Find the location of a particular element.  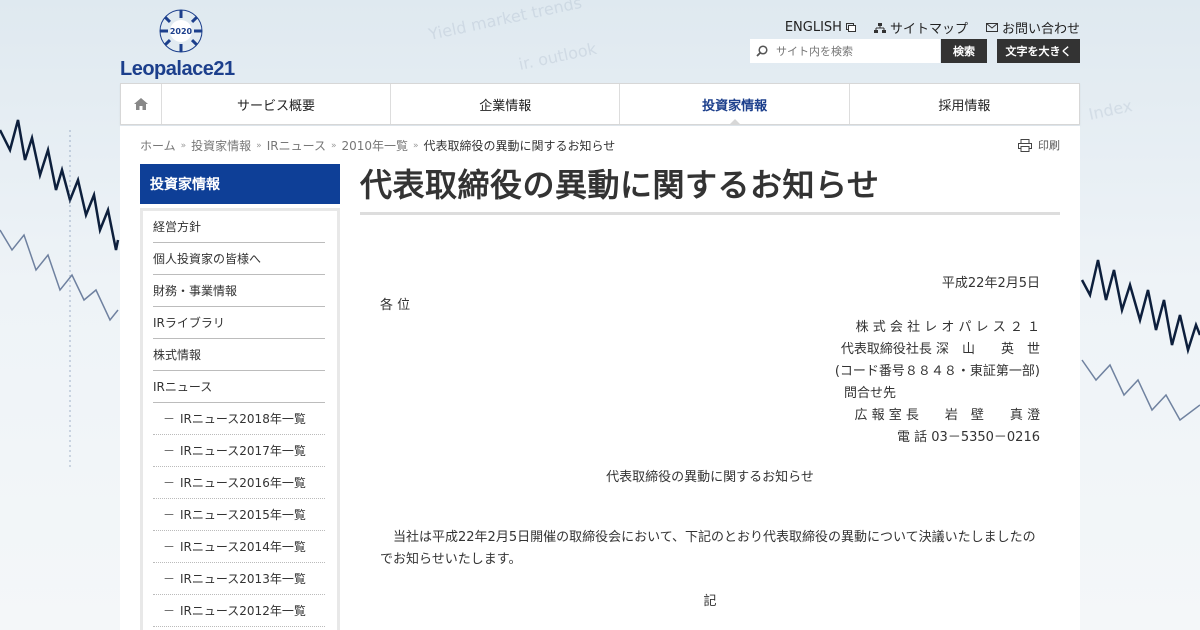

sidebar-subitem: － IRニュース2015年一覧 is located at coordinates (239, 515).